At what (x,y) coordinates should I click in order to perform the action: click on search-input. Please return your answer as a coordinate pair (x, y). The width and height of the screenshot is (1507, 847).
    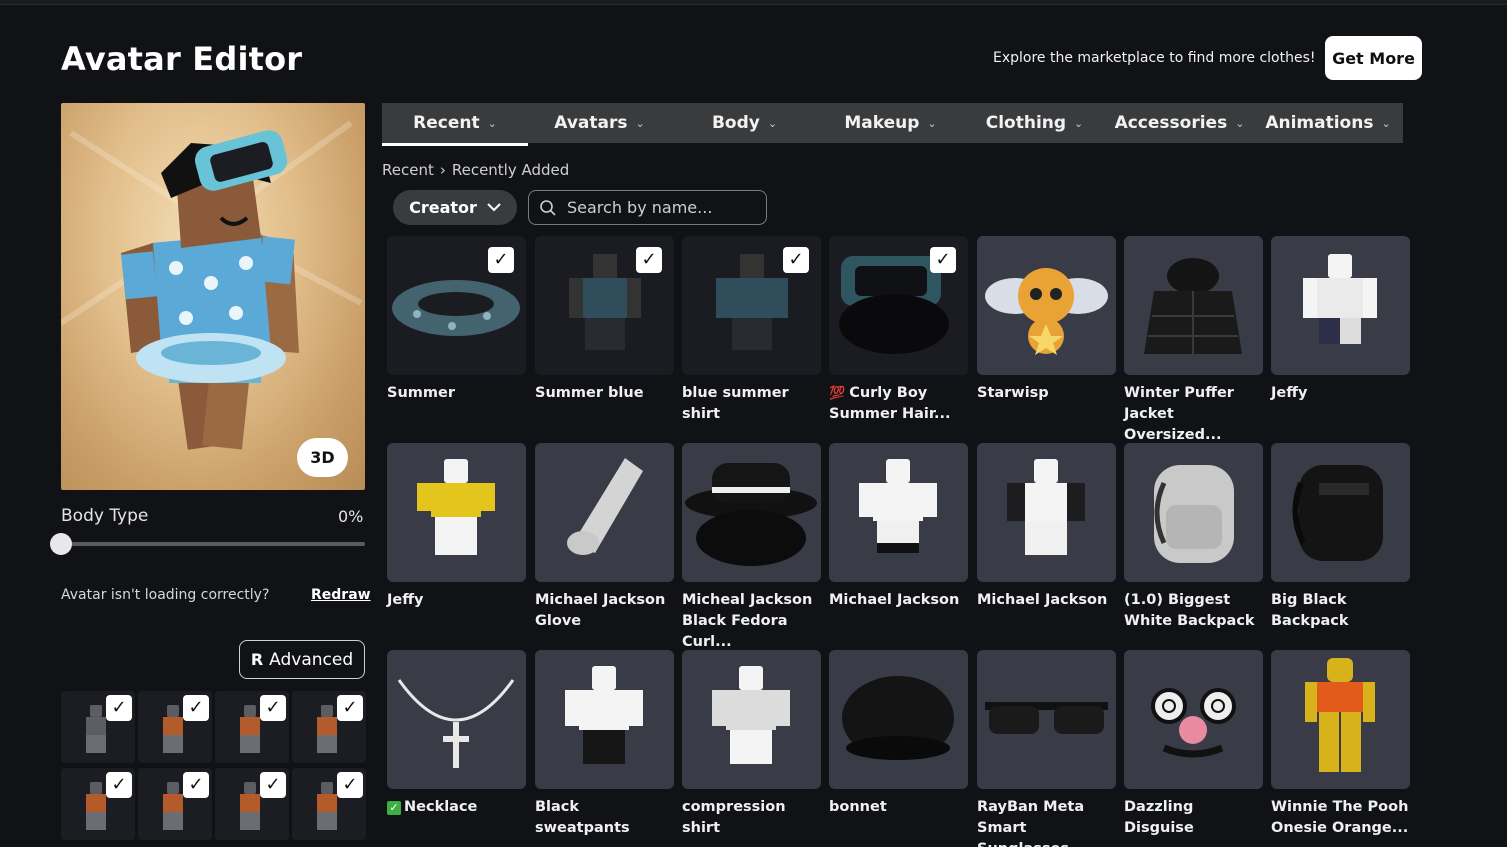
    Looking at the image, I should click on (657, 207).